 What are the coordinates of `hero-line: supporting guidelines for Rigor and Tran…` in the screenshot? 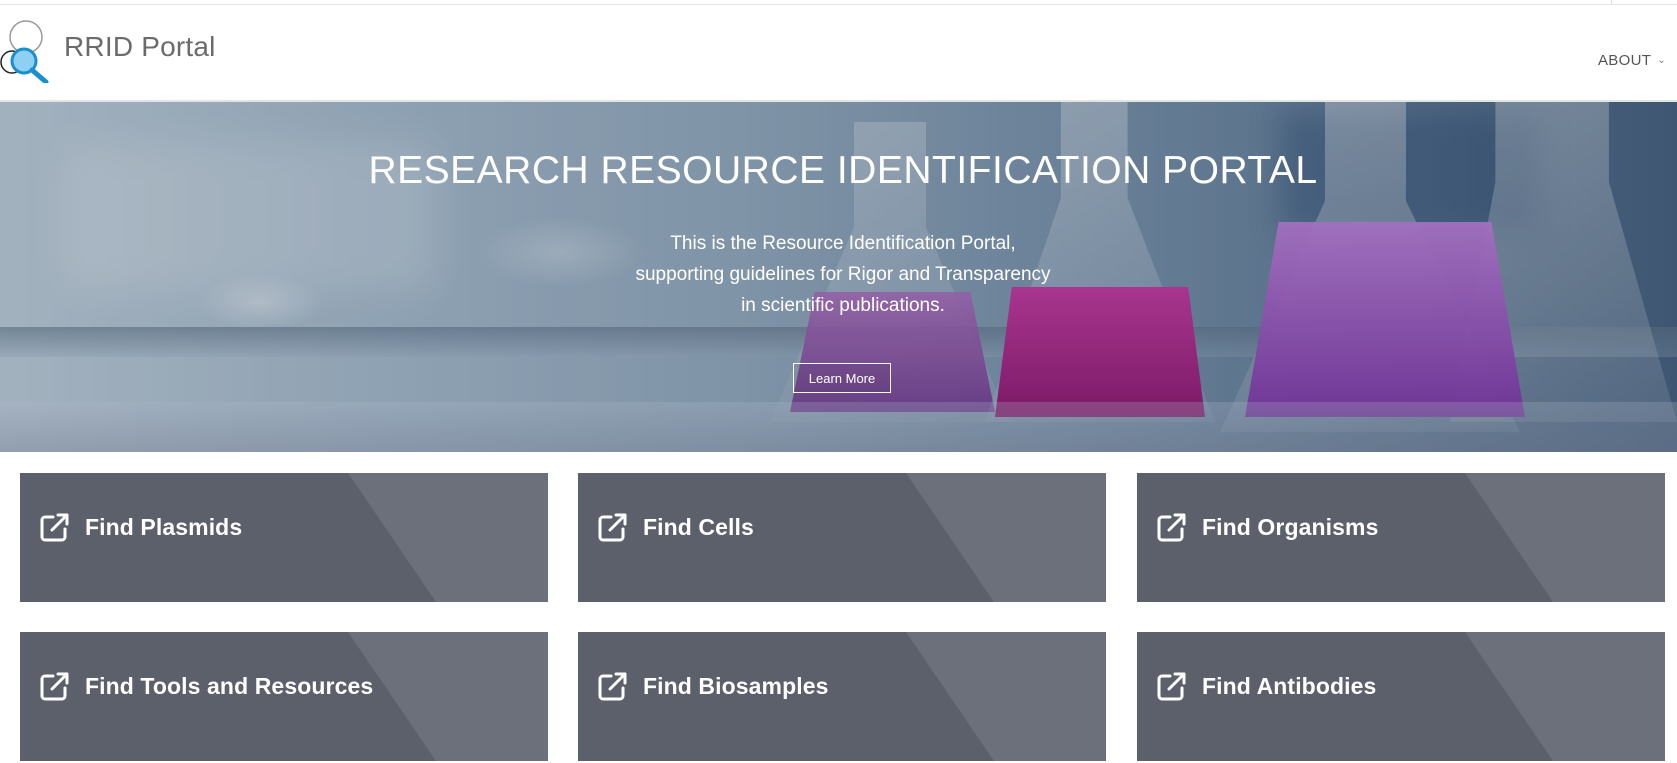 It's located at (843, 274).